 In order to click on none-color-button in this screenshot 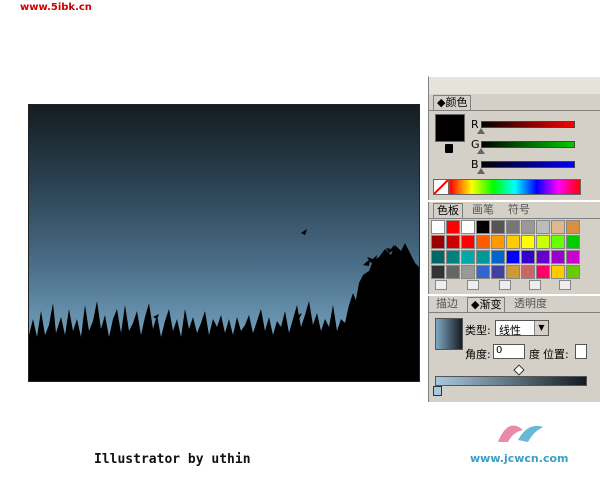, I will do `click(441, 187)`.